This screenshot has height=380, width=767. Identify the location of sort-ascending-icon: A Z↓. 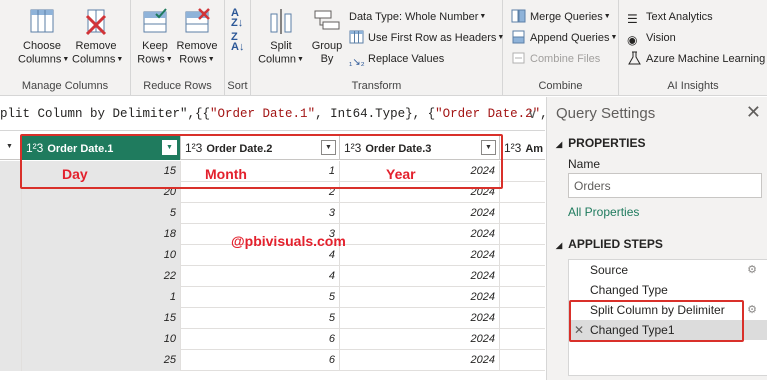
(237, 18).